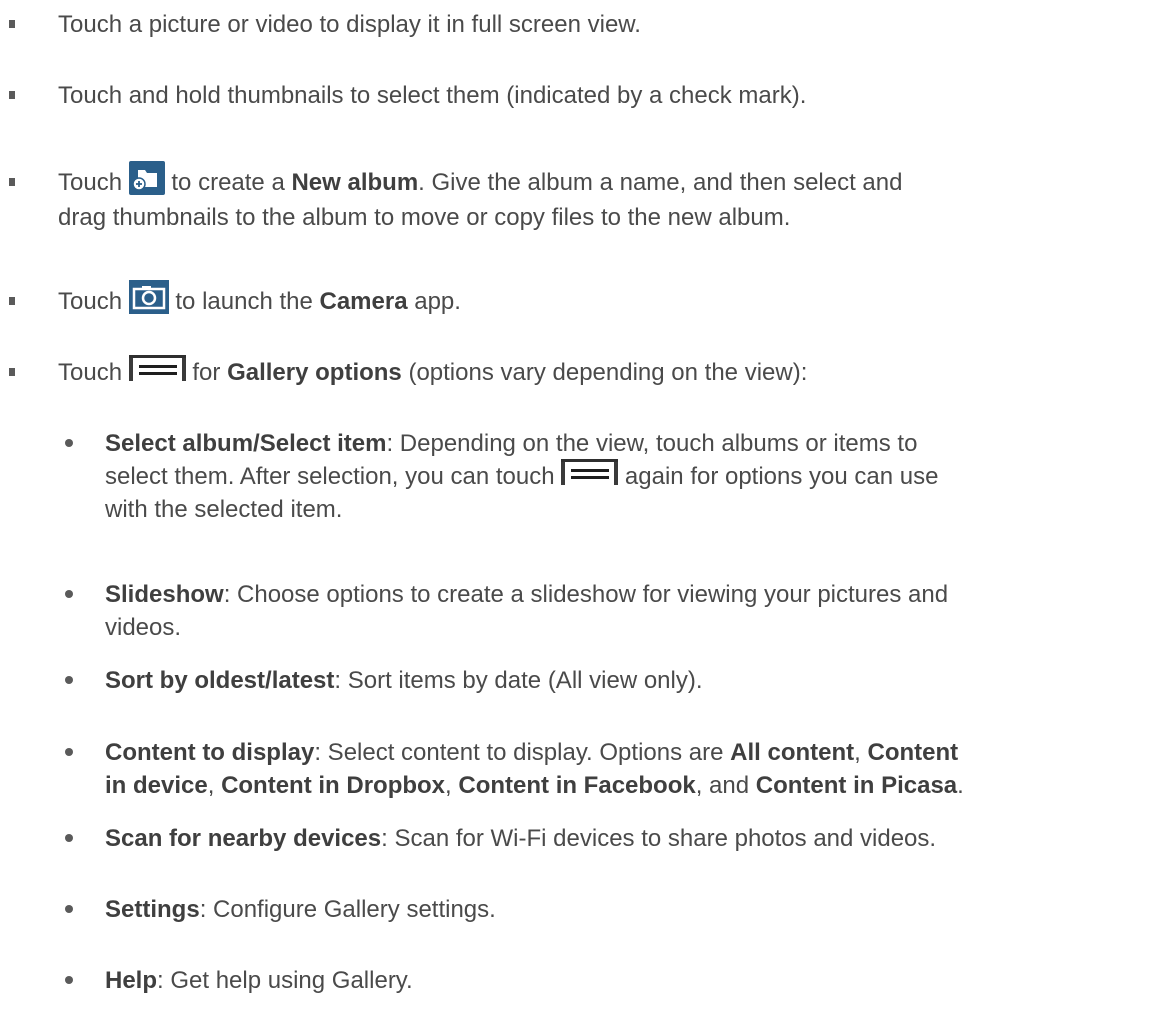 This screenshot has height=1016, width=1157. I want to click on item-text-post: app., so click(437, 301).